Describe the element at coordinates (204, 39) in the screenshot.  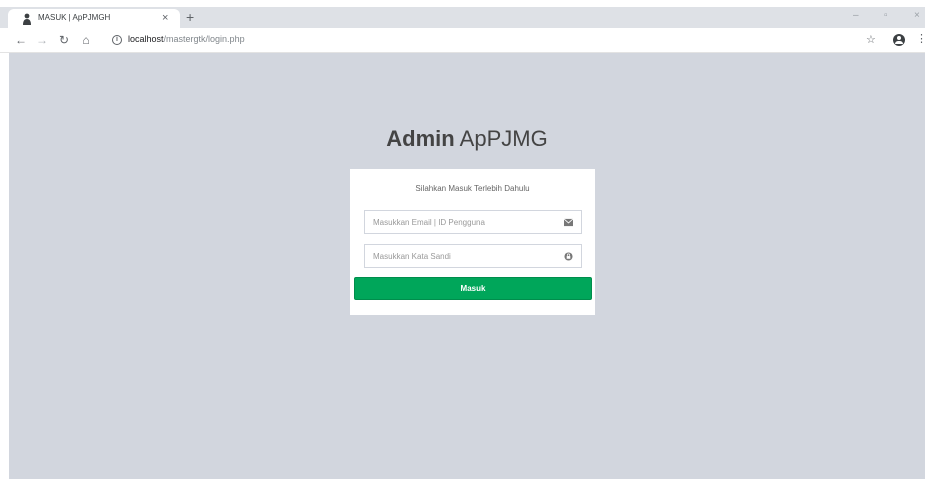
I see `url-path: /mastergtk/login.php` at that location.